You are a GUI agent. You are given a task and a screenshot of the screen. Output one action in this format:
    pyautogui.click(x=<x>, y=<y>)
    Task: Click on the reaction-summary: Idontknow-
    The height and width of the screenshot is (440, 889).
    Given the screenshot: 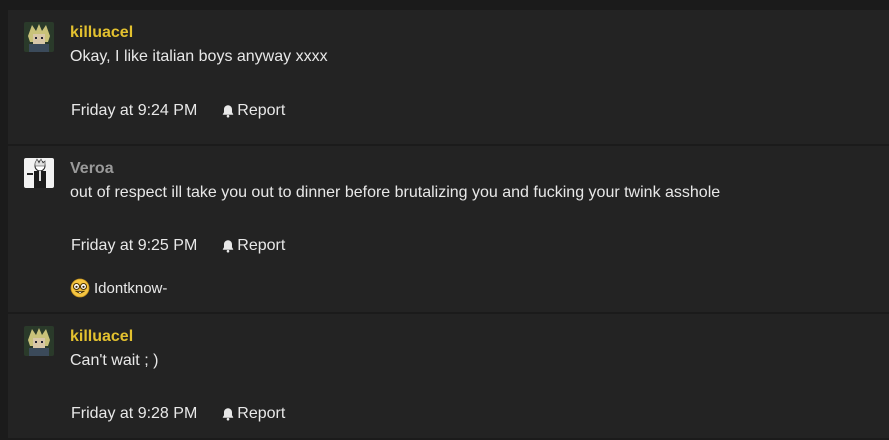 What is the action you would take?
    pyautogui.click(x=118, y=288)
    